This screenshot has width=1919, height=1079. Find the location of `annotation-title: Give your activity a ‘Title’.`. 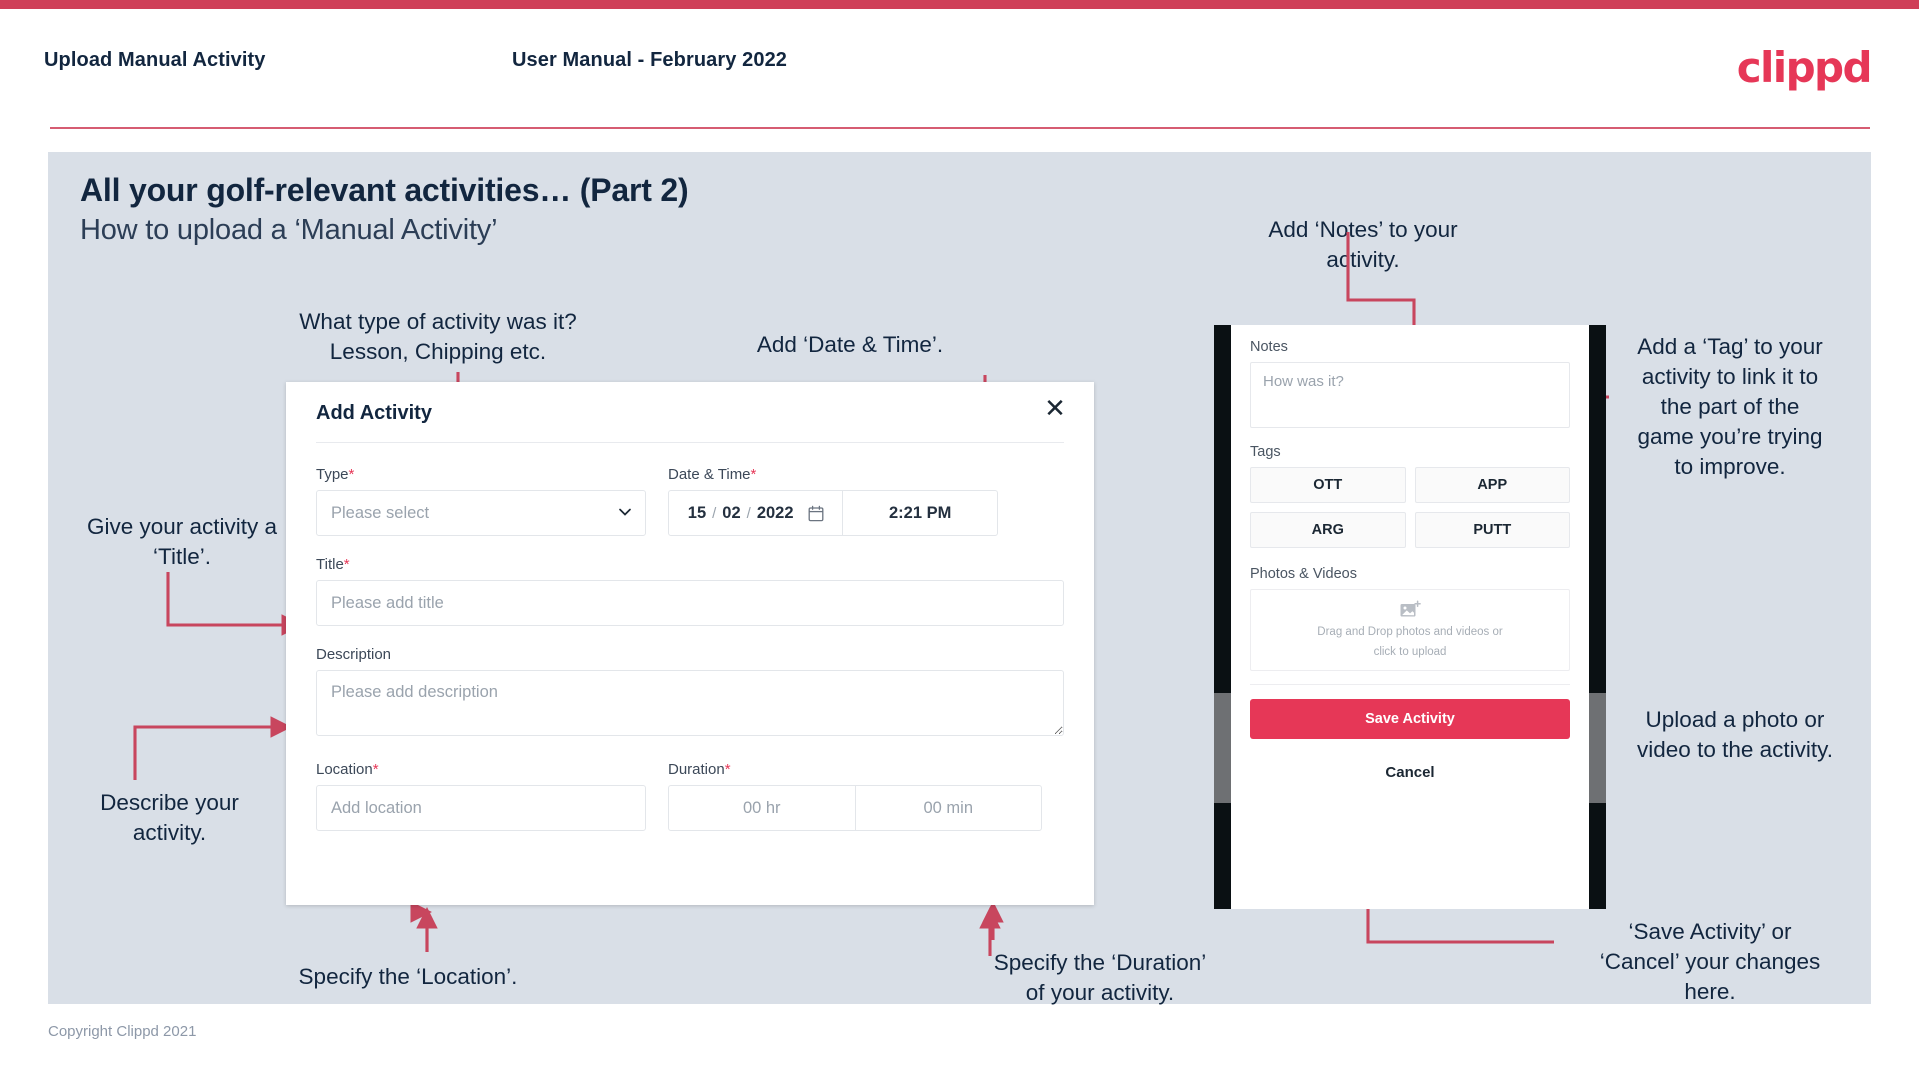

annotation-title: Give your activity a ‘Title’. is located at coordinates (182, 541).